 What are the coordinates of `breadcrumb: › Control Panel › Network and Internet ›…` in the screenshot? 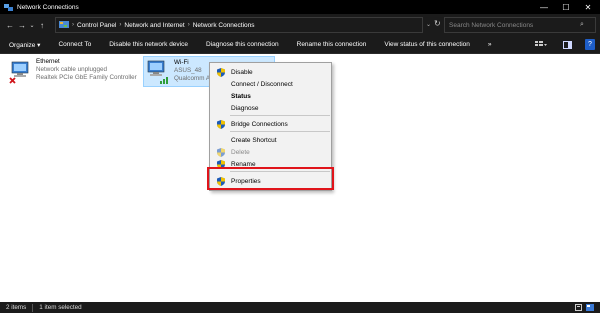 It's located at (239, 25).